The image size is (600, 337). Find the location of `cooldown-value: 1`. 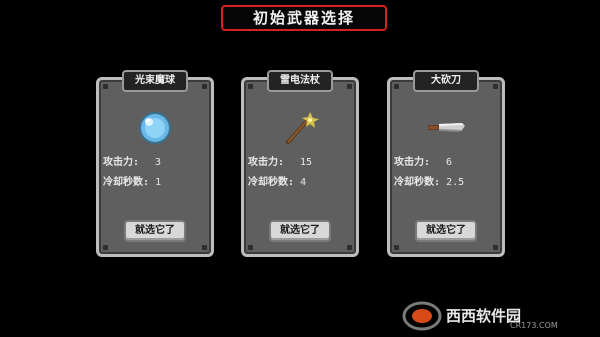

cooldown-value: 1 is located at coordinates (158, 182).